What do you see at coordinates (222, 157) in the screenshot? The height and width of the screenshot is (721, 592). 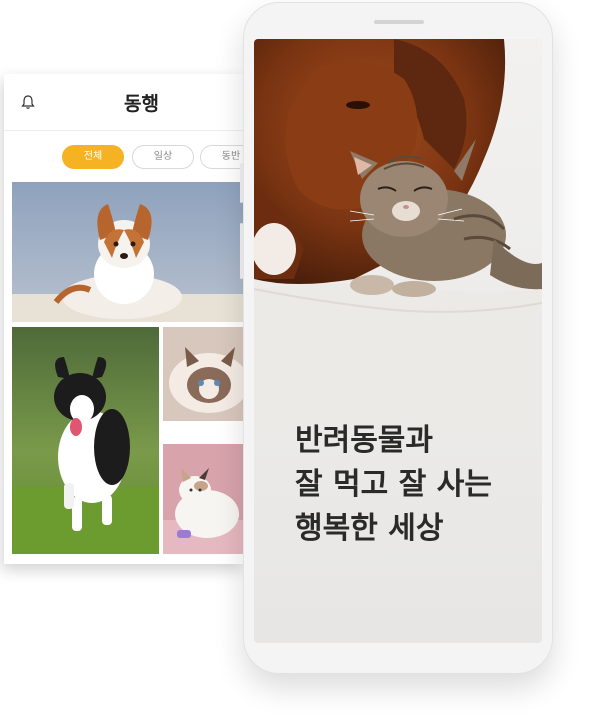 I see `tab-companion: 동반` at bounding box center [222, 157].